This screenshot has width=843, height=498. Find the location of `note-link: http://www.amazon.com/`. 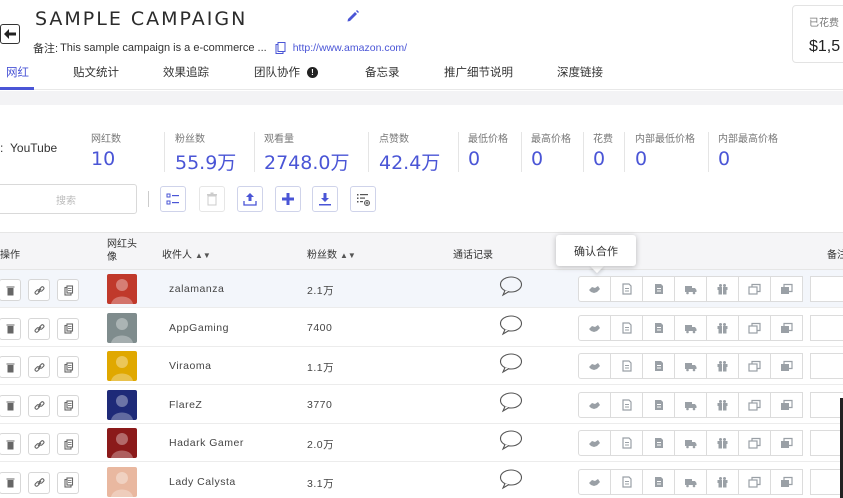

note-link: http://www.amazon.com/ is located at coordinates (350, 48).